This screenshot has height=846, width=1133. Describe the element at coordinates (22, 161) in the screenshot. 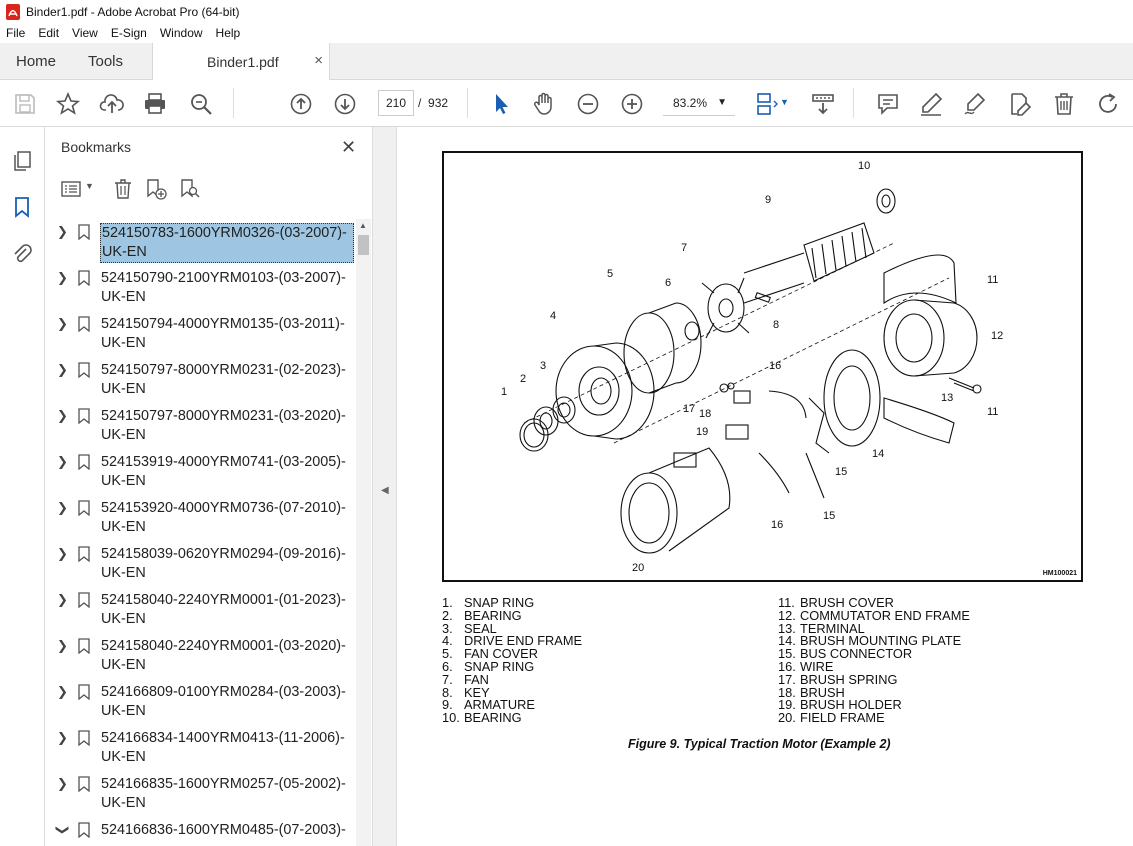

I see `page-thumbnails-icon` at that location.